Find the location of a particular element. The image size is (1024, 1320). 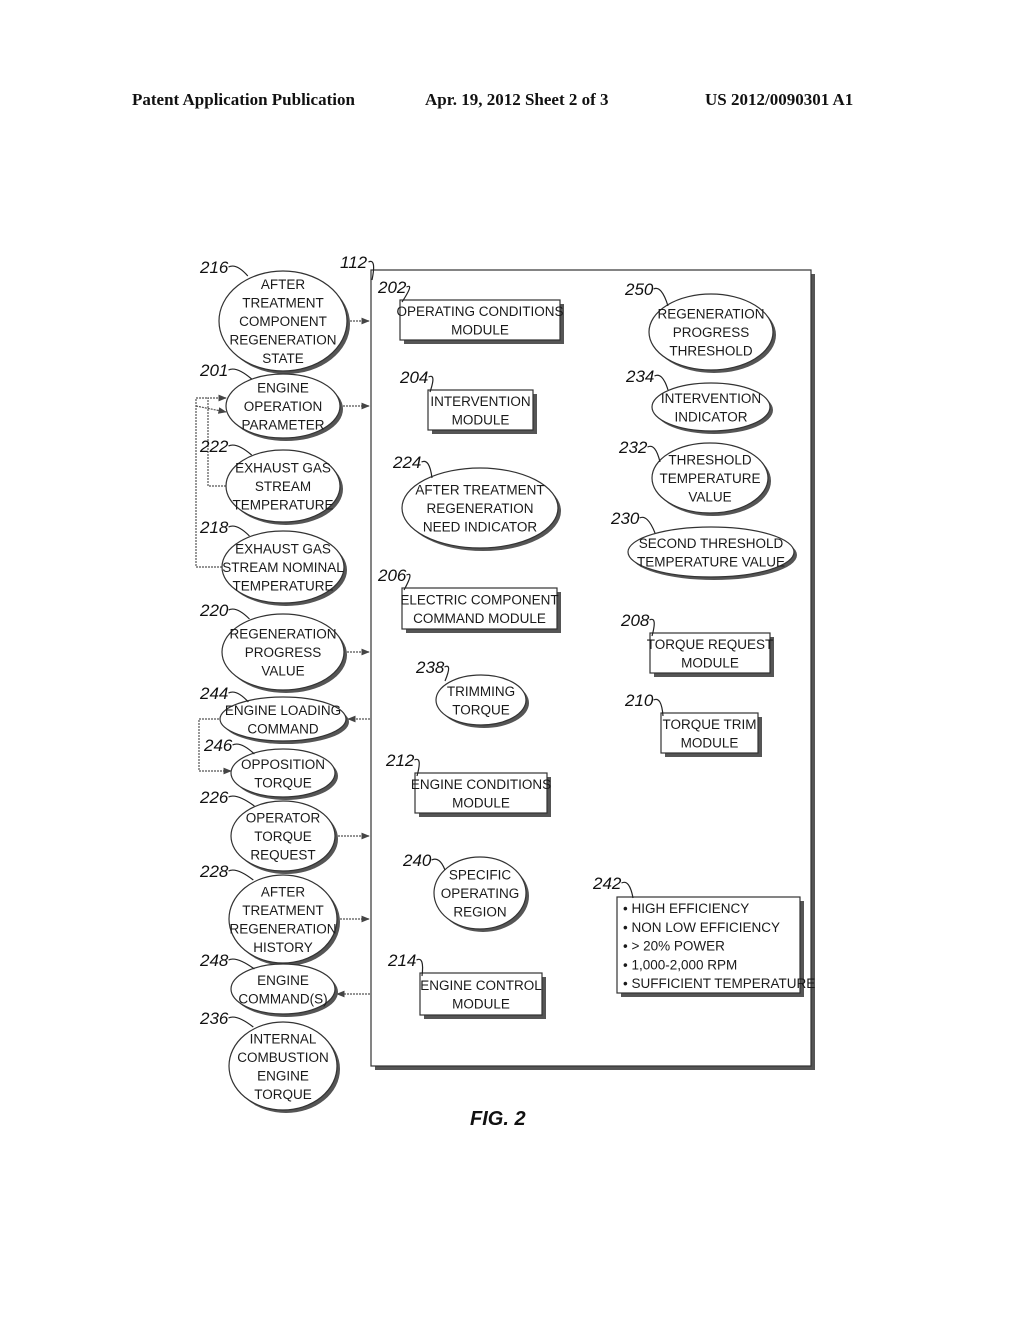

operating-conditions-module-ref-label: 202 is located at coordinates (392, 287).